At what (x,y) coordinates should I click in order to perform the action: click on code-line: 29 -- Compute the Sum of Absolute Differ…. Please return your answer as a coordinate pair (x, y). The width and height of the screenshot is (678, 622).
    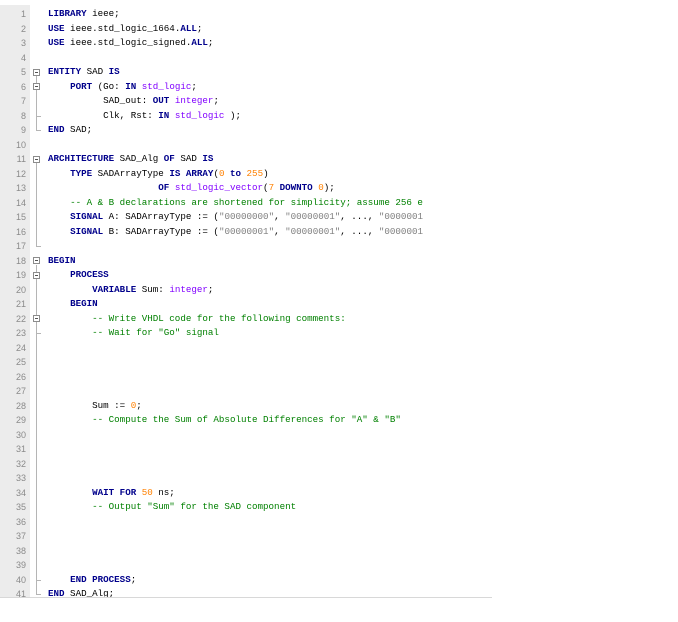
    Looking at the image, I should click on (246, 420).